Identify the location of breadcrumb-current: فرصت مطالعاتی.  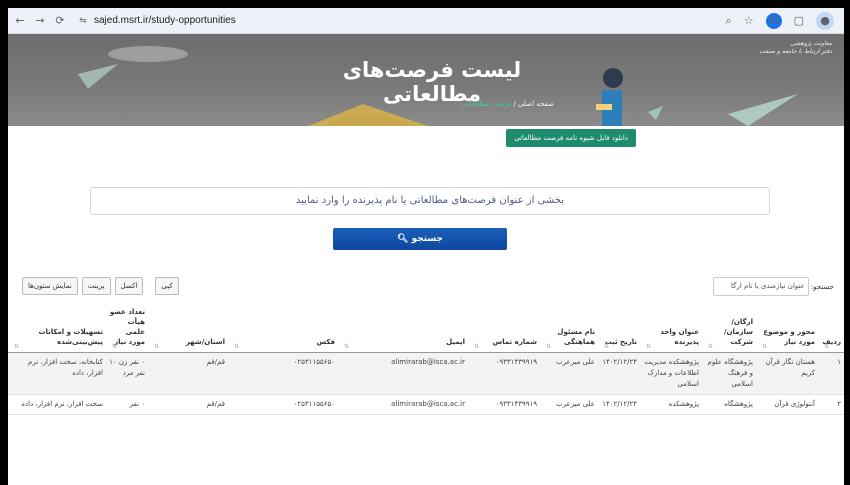
(486, 104).